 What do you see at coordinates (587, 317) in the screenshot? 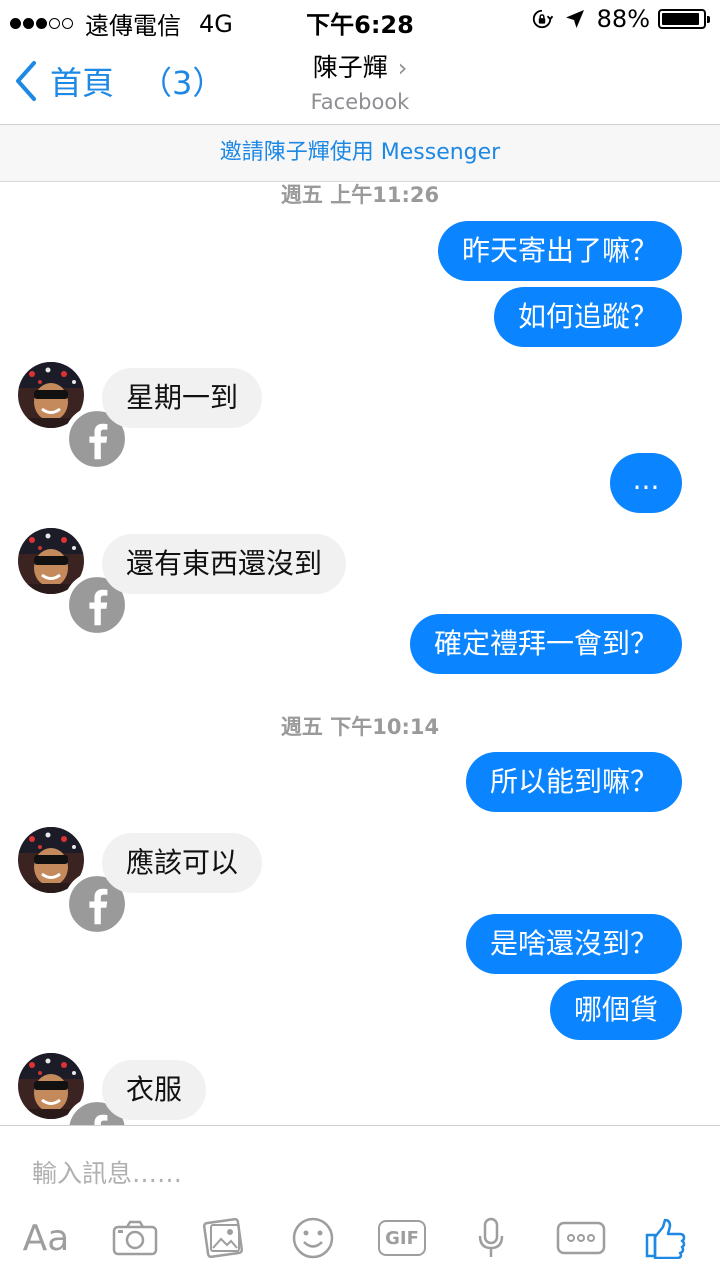
I see `outgoing-message: 如何追蹤？` at bounding box center [587, 317].